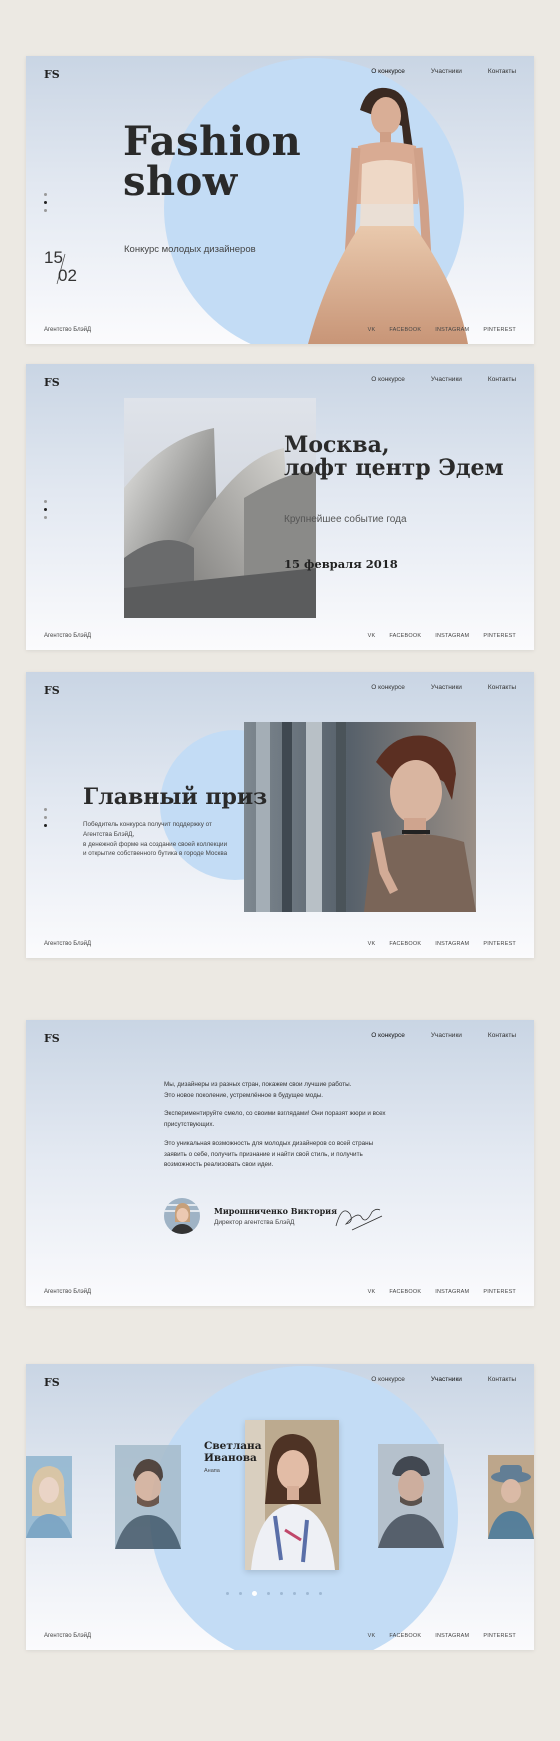 Image resolution: width=560 pixels, height=1741 pixels. I want to click on participant-city: Анапа, so click(212, 1471).